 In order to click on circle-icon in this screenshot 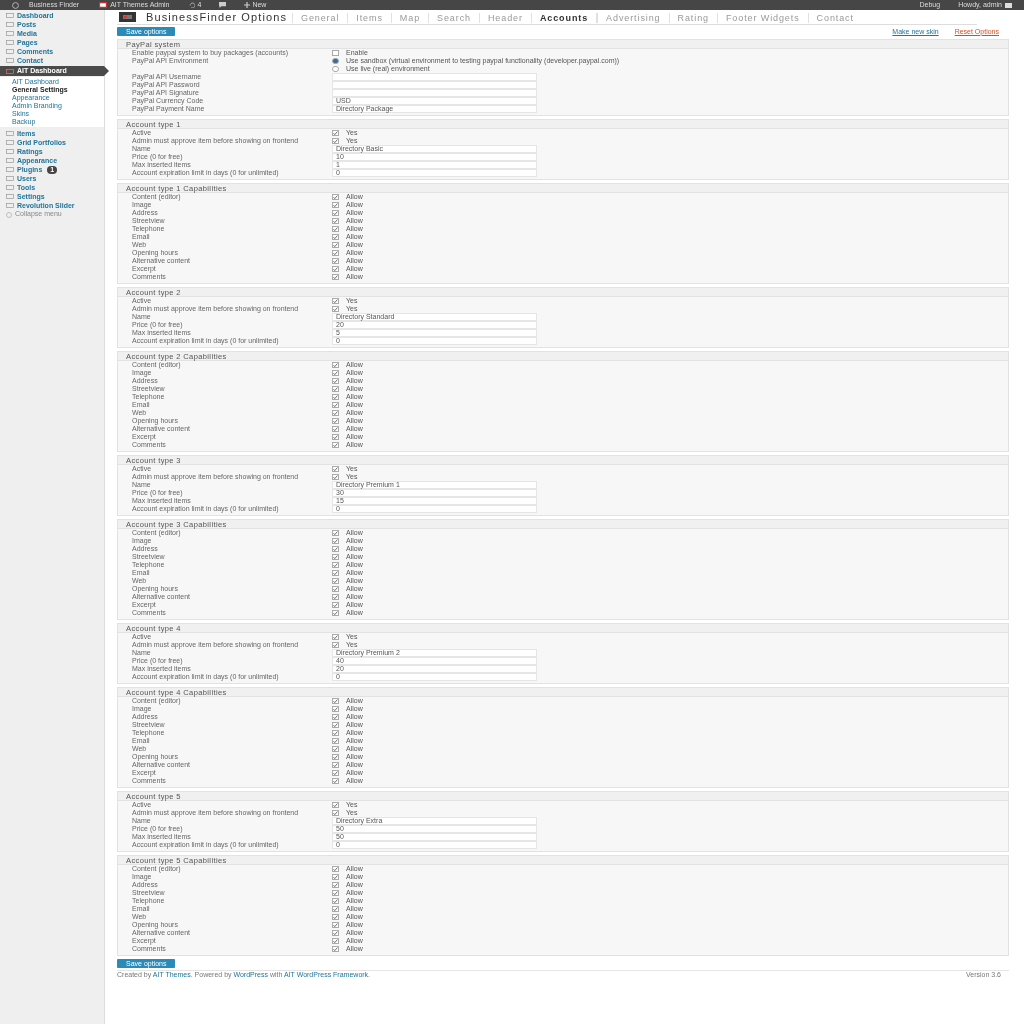, I will do `click(9, 214)`.